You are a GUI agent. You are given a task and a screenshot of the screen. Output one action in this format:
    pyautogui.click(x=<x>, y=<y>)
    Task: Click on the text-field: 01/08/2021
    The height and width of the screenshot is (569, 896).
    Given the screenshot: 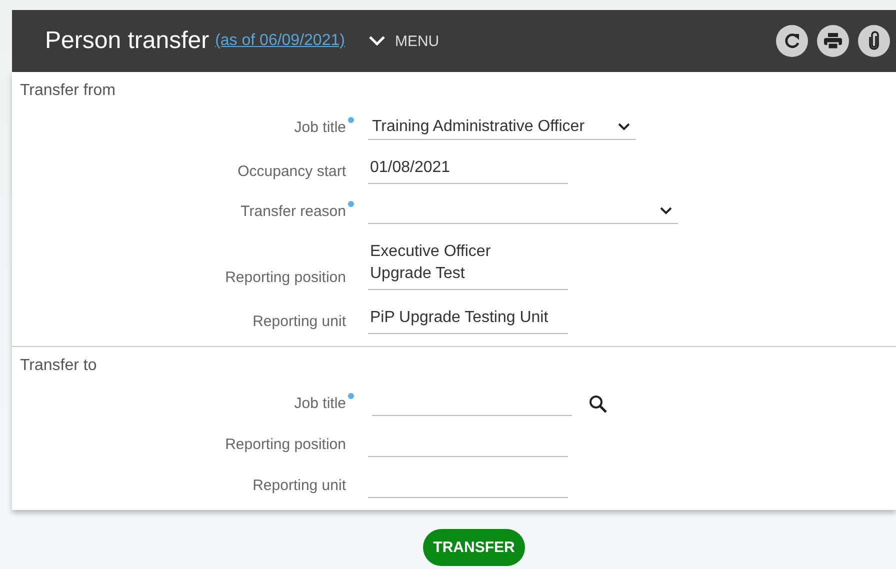 What is the action you would take?
    pyautogui.click(x=468, y=170)
    